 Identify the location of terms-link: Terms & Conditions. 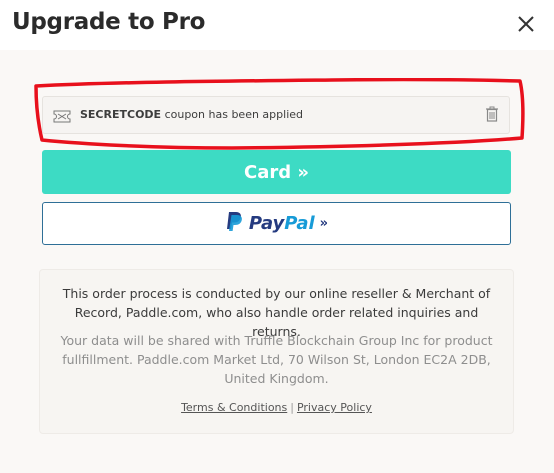
(234, 407).